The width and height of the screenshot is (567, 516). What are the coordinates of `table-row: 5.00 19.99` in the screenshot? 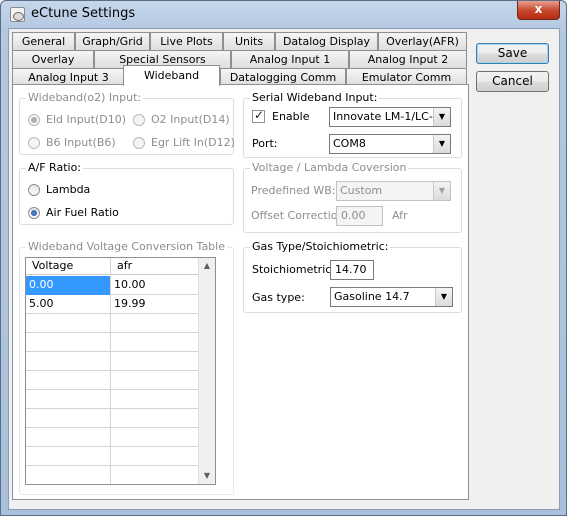 It's located at (112, 304).